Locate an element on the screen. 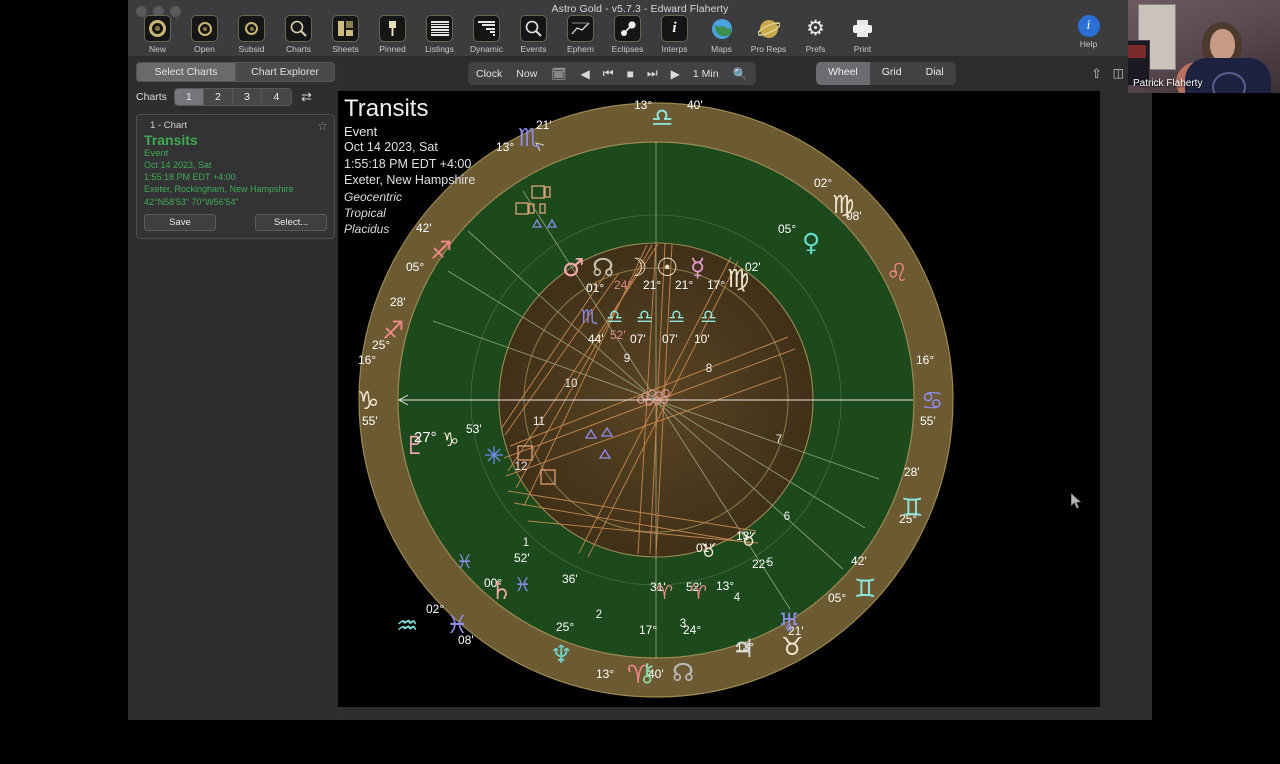  svg-text: 4 is located at coordinates (737, 598).